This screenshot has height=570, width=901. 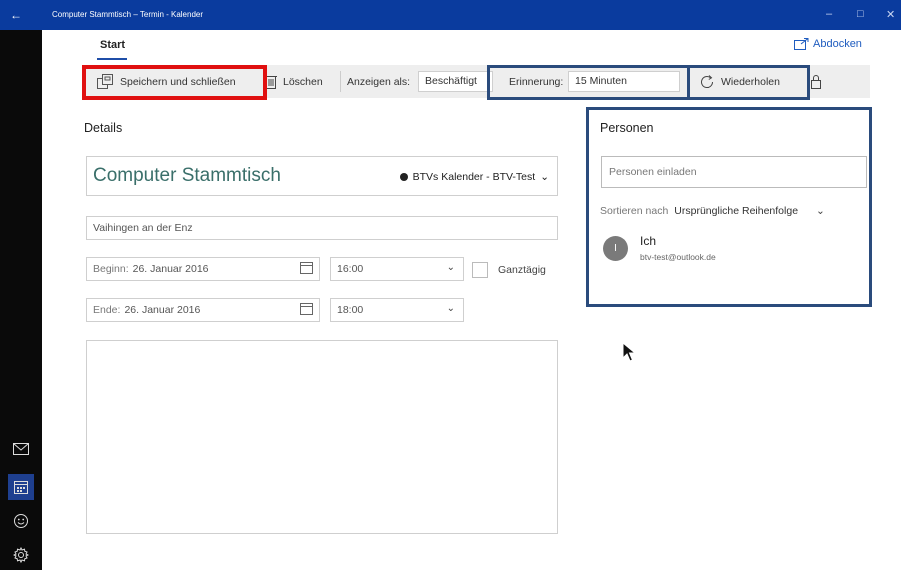 I want to click on lock-icon, so click(x=816, y=82).